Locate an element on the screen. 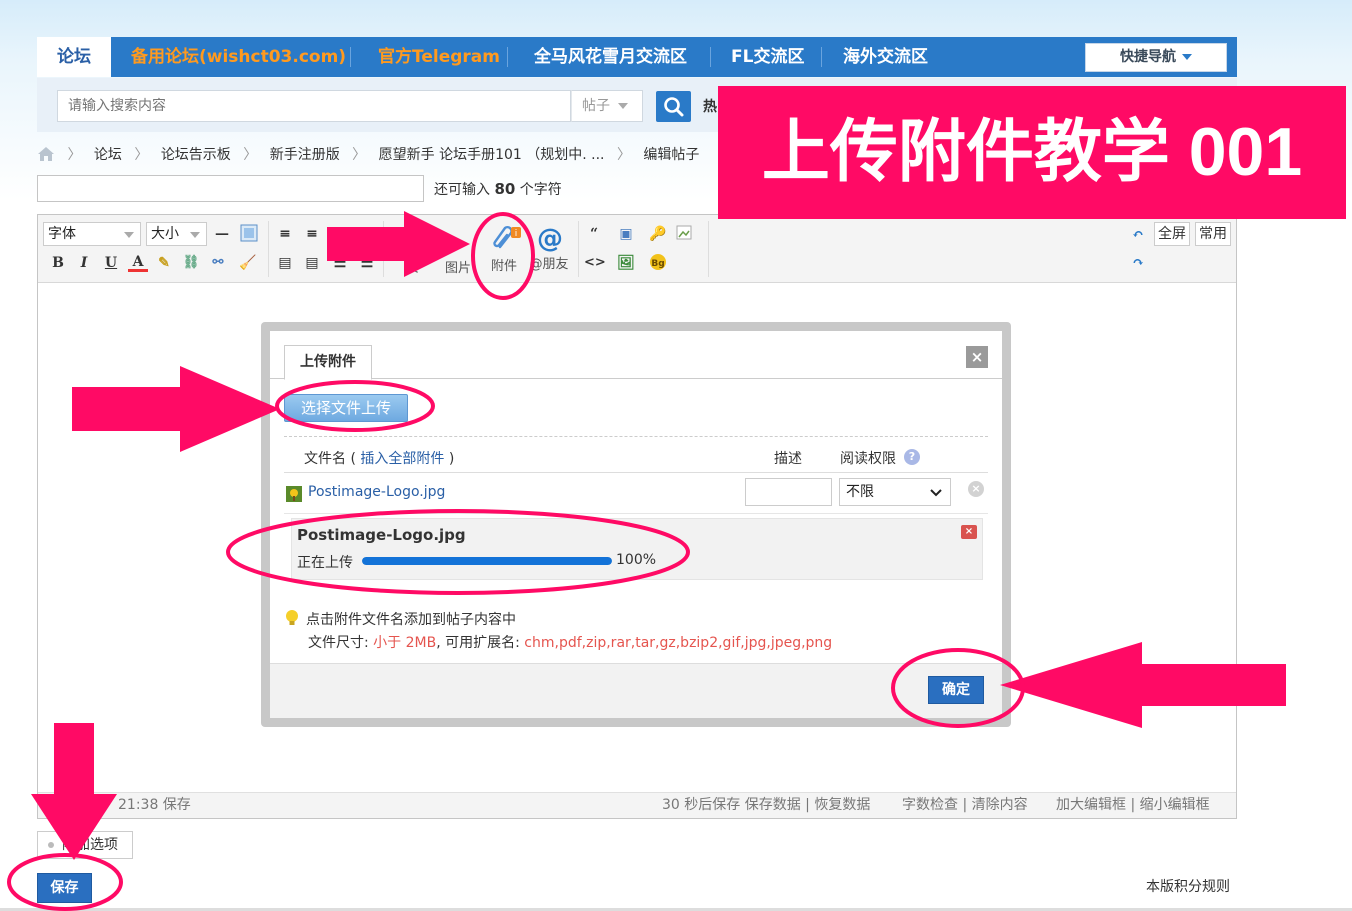 This screenshot has width=1352, height=911. breadcrumb-item: 论坛告示板 is located at coordinates (196, 155).